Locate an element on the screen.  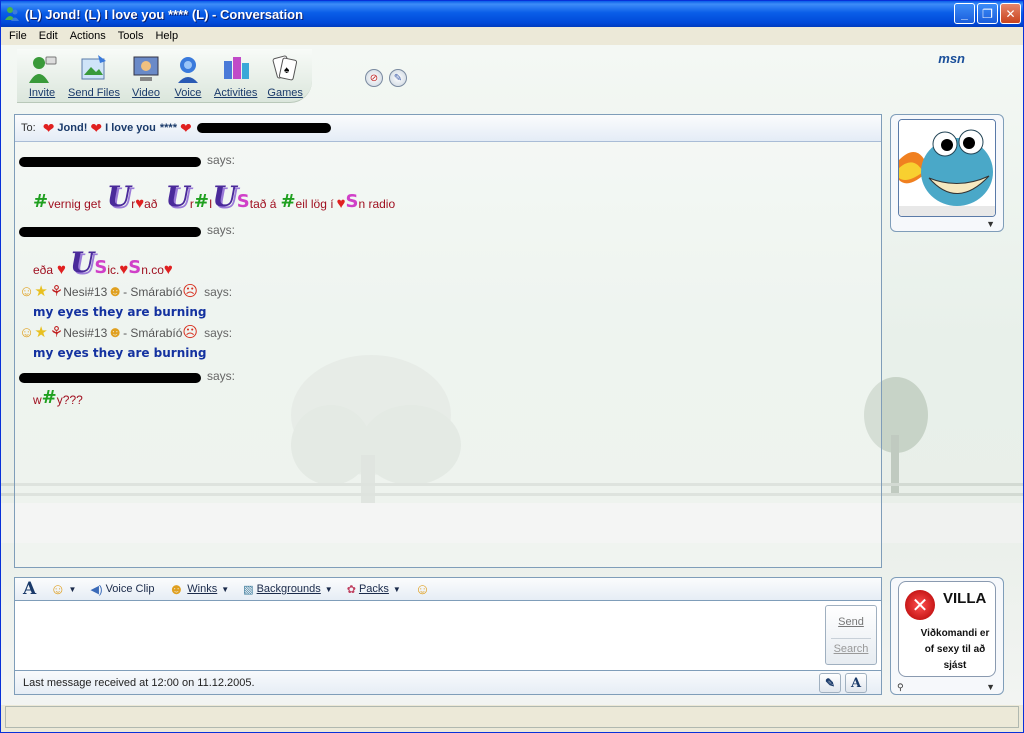
monster-avatar-icon is located at coordinates (947, 168).